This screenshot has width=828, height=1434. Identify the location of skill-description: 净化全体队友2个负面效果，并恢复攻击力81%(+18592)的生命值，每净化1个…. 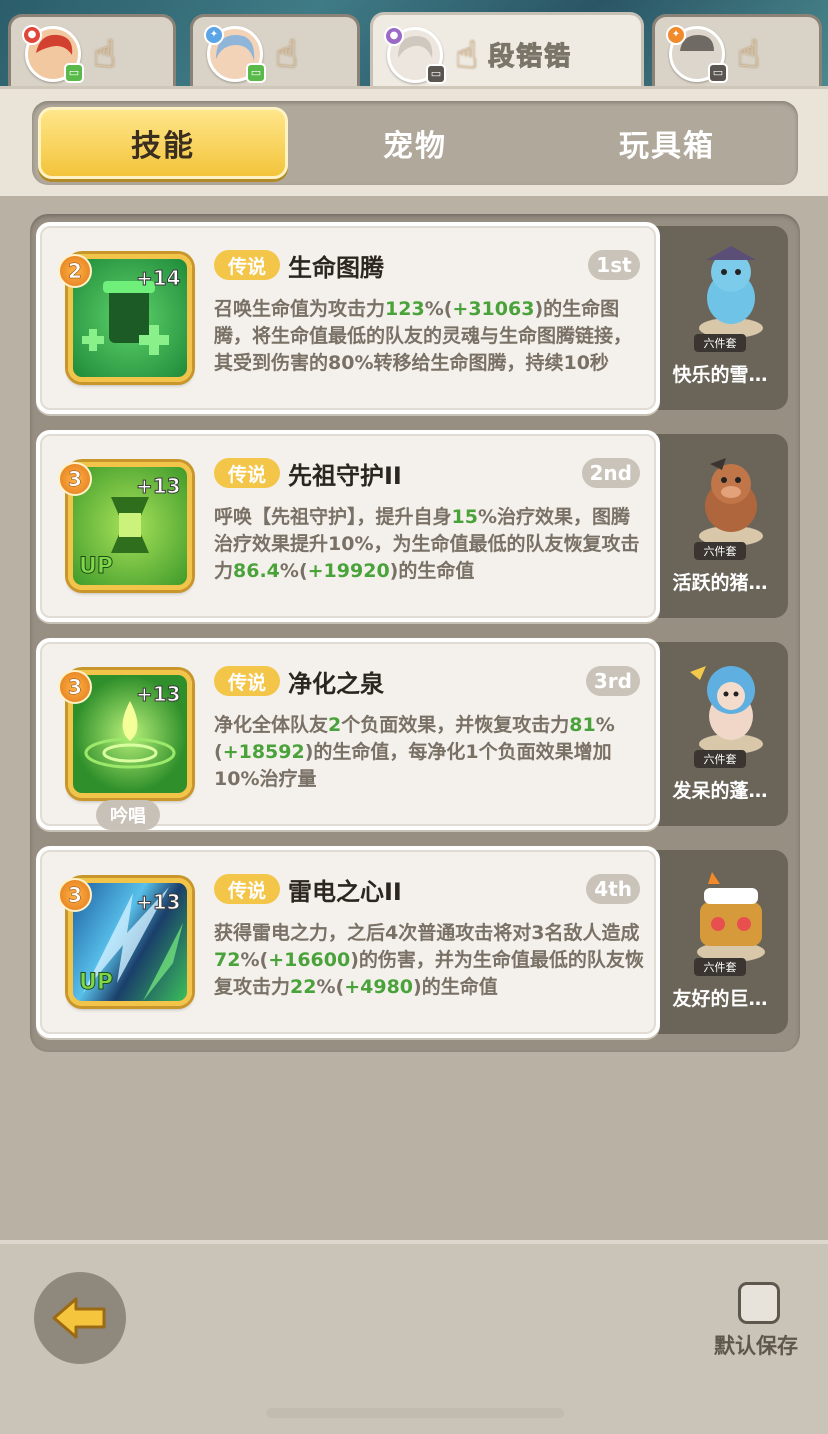
(431, 752).